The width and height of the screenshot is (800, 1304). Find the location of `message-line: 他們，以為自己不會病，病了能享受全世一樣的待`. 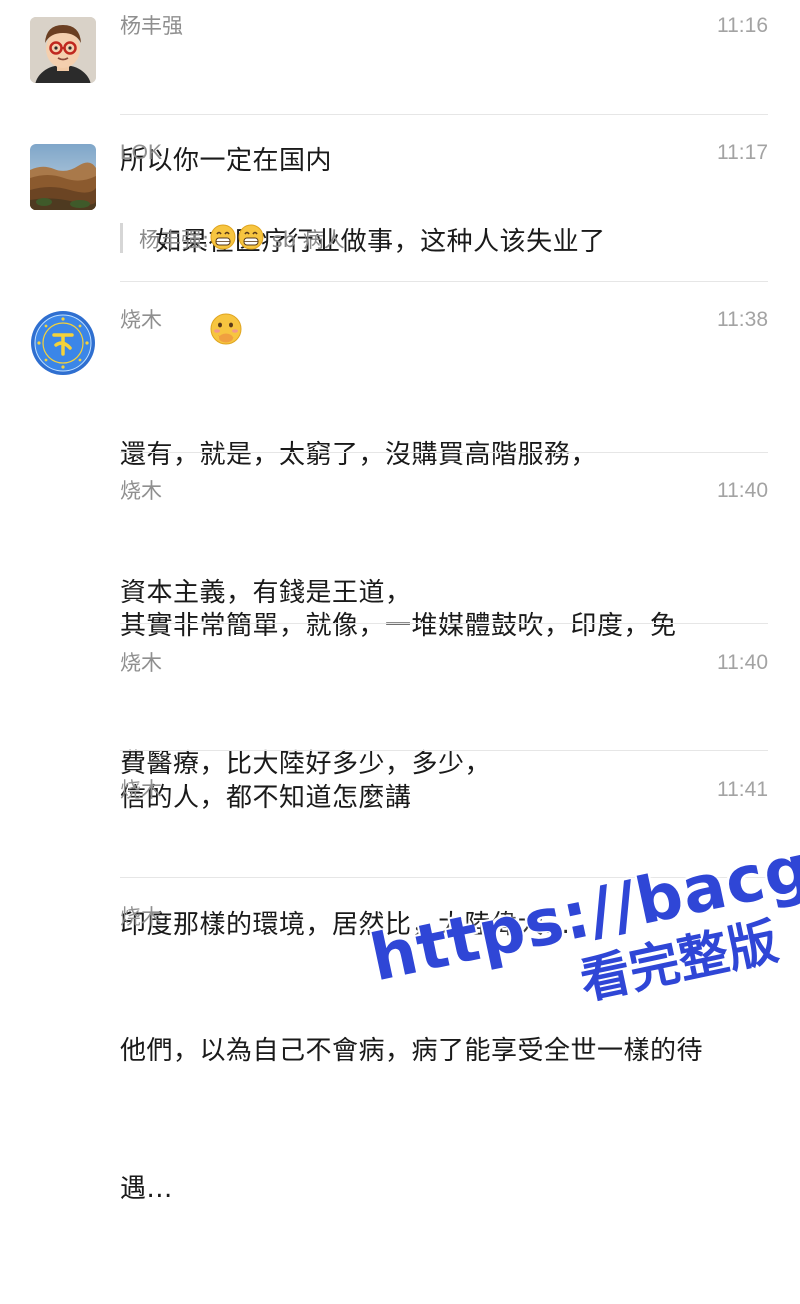

message-line: 他們，以為自己不會病，病了能享受全世一樣的待 is located at coordinates (412, 1051).